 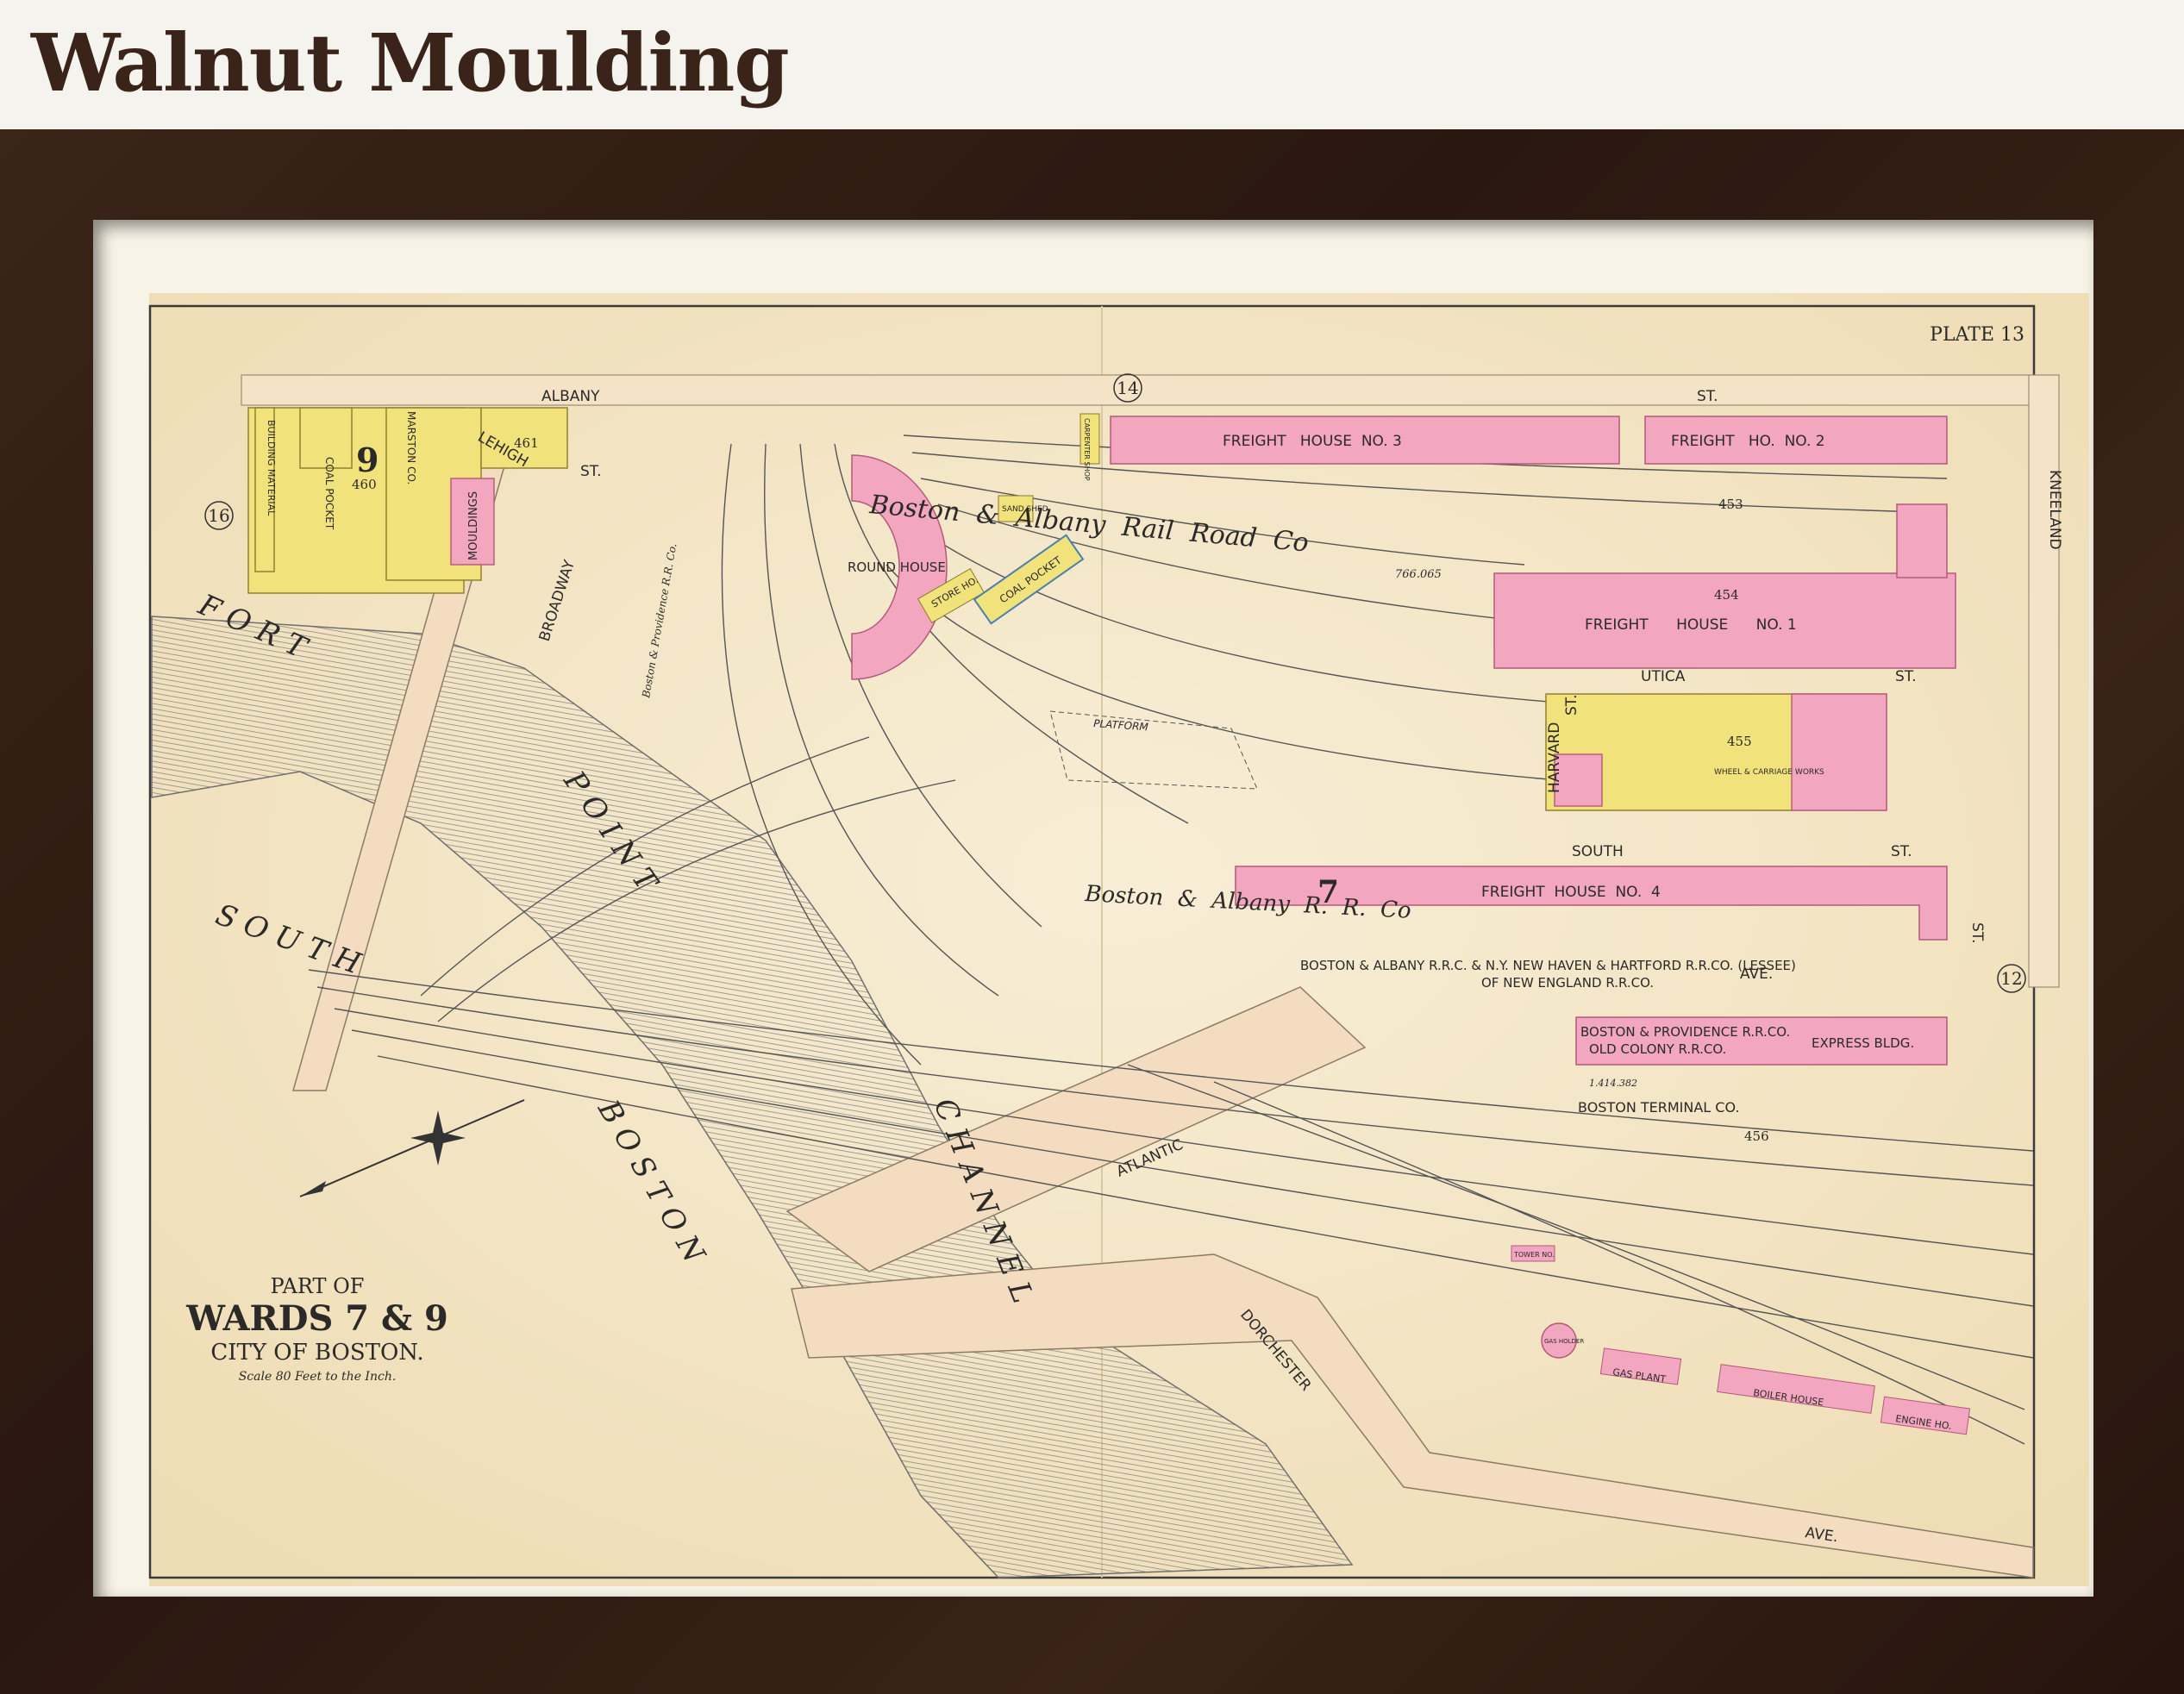 I want to click on label-freight-house-3: FREIGHT HOUSE NO. 3, so click(x=1313, y=441).